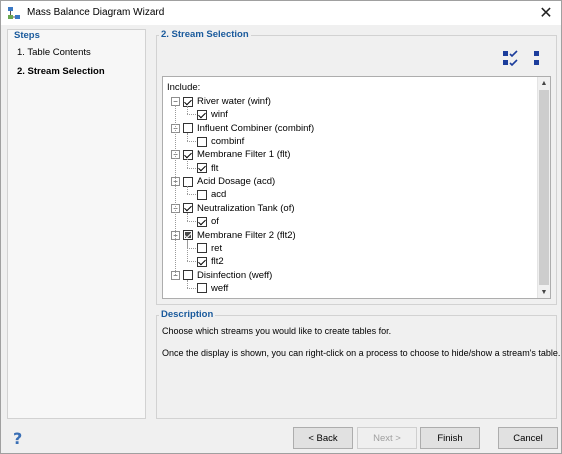  What do you see at coordinates (217, 262) in the screenshot?
I see `stream-label: flt2` at bounding box center [217, 262].